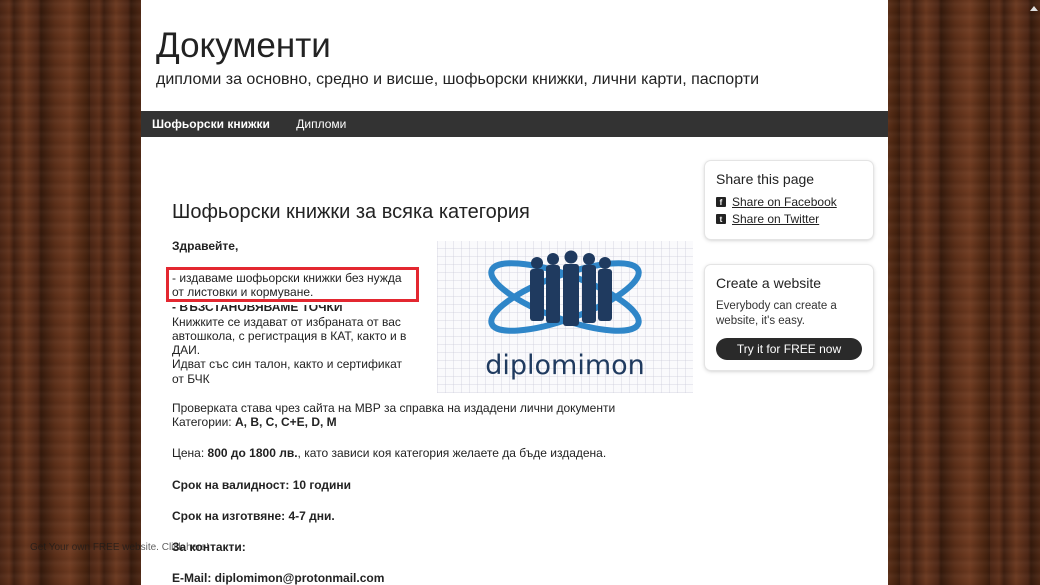  I want to click on offer-line-6: ДАИ., so click(186, 350).